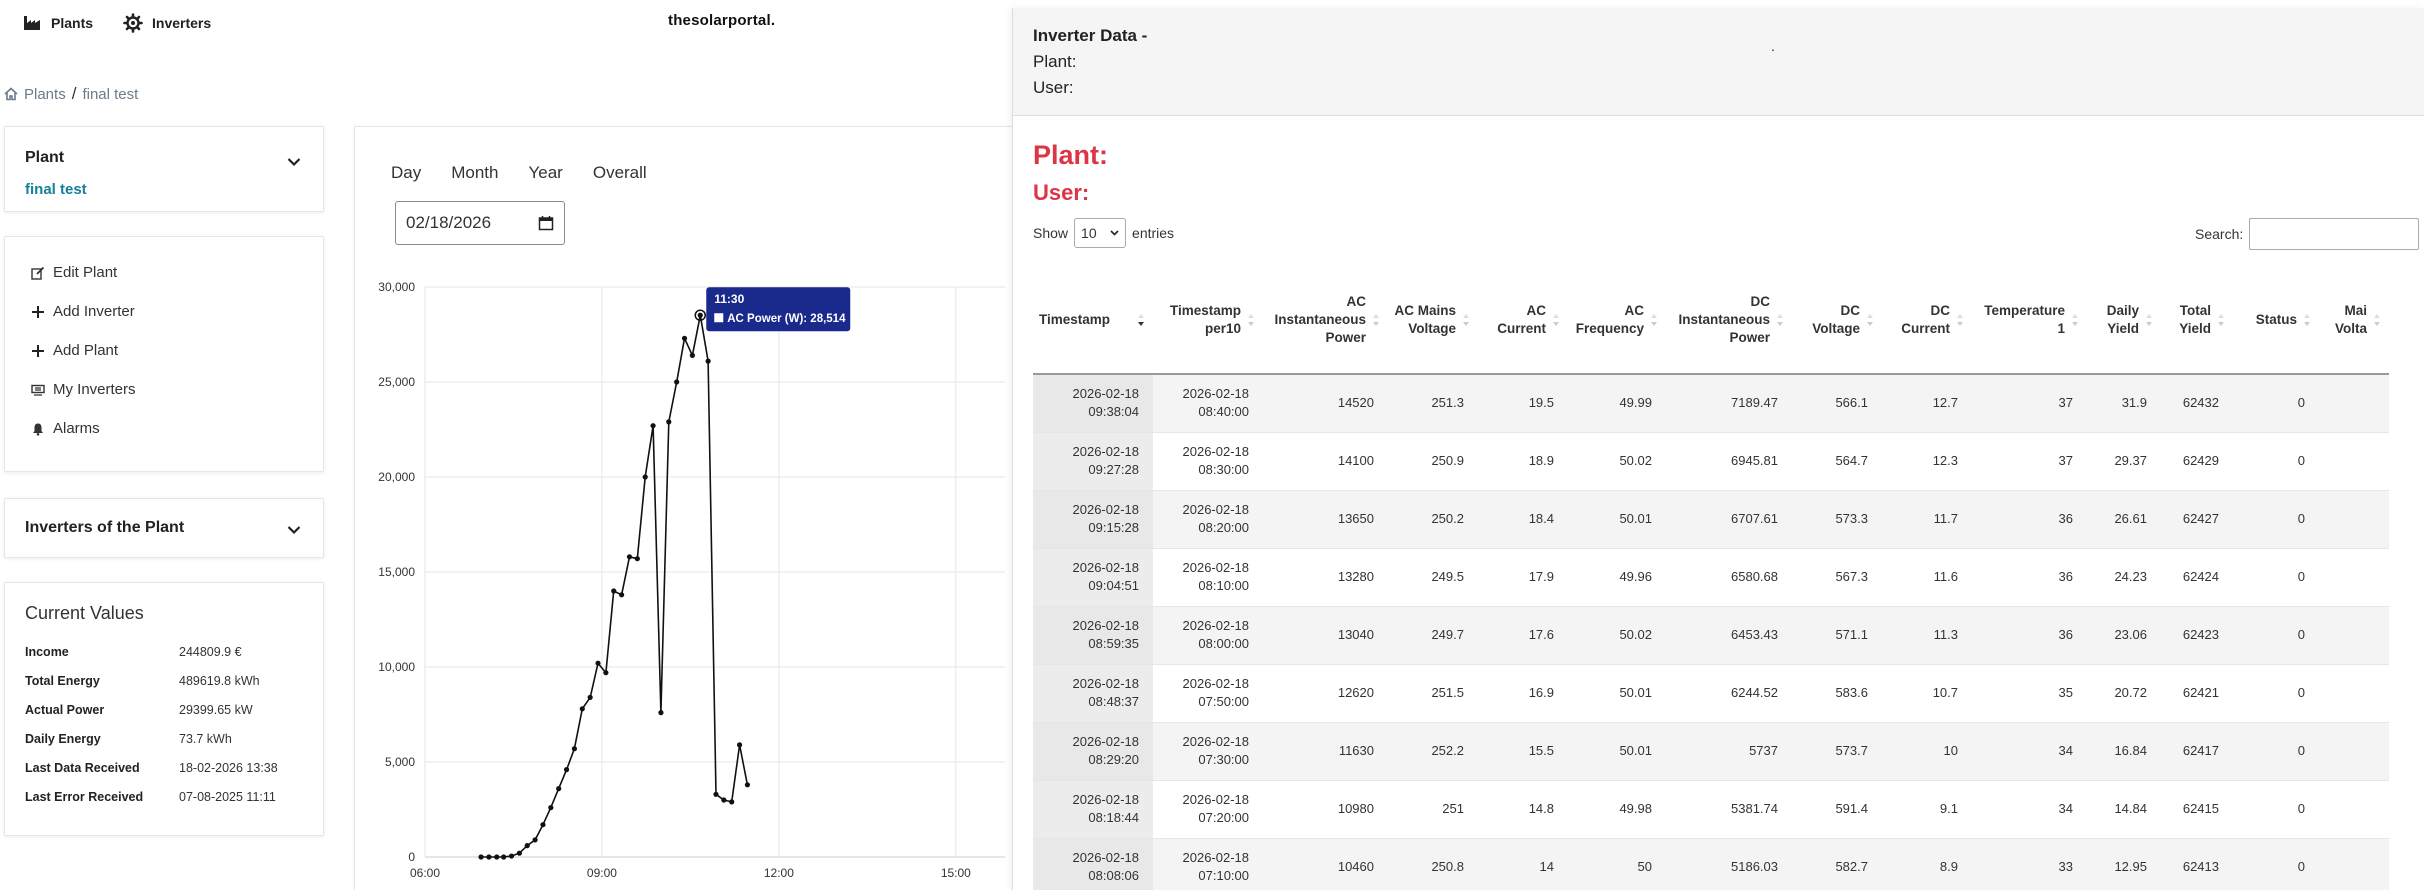  I want to click on column-header: Daily Yield, so click(2124, 320).